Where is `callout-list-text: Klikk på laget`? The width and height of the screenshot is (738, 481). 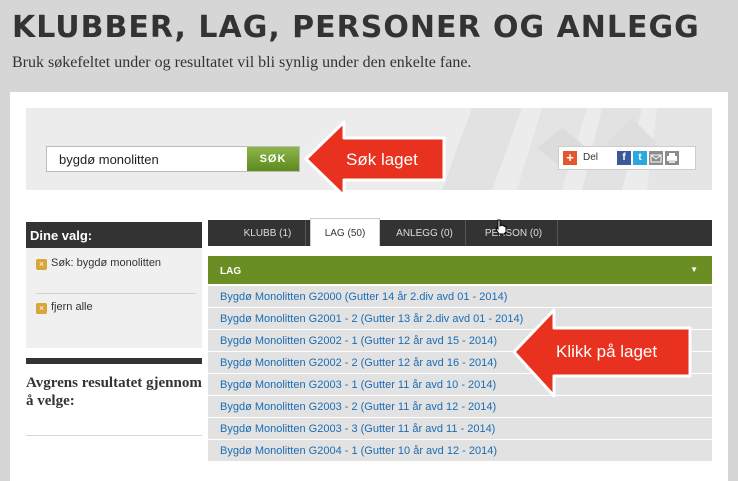 callout-list-text: Klikk på laget is located at coordinates (607, 351).